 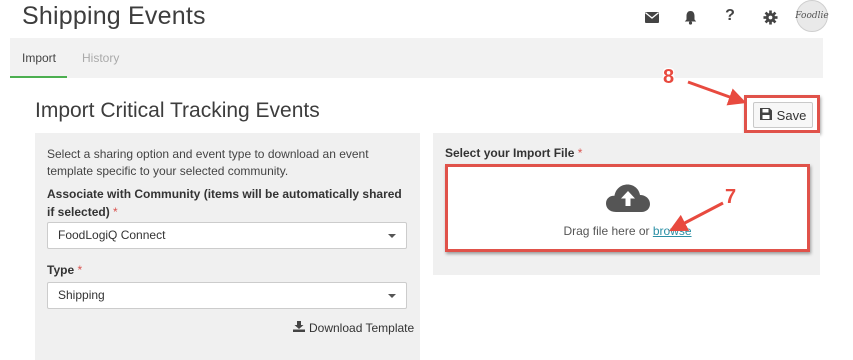 I want to click on help-icon: ?, so click(x=730, y=16).